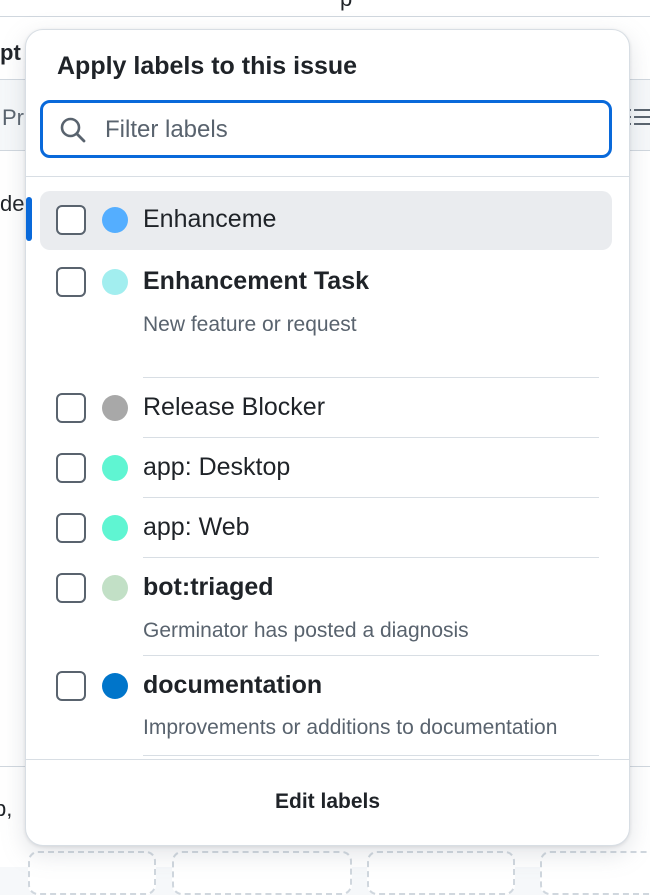 This screenshot has width=650, height=895. What do you see at coordinates (325, 8) in the screenshot?
I see `page-header-strip` at bounding box center [325, 8].